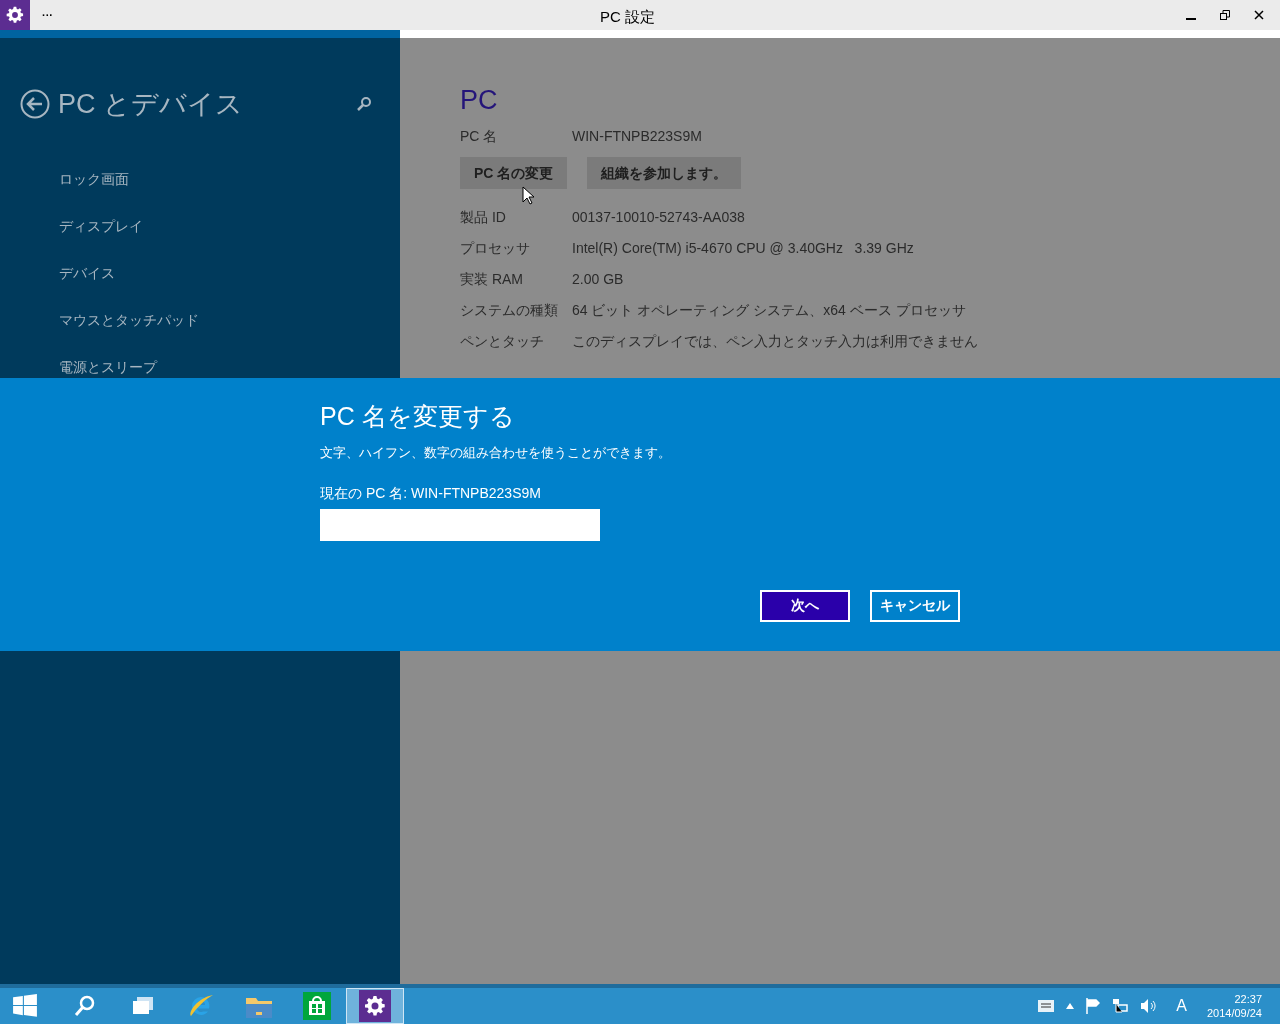 The width and height of the screenshot is (1280, 1024). Describe the element at coordinates (15, 15) in the screenshot. I see `app-gear-icon` at that location.